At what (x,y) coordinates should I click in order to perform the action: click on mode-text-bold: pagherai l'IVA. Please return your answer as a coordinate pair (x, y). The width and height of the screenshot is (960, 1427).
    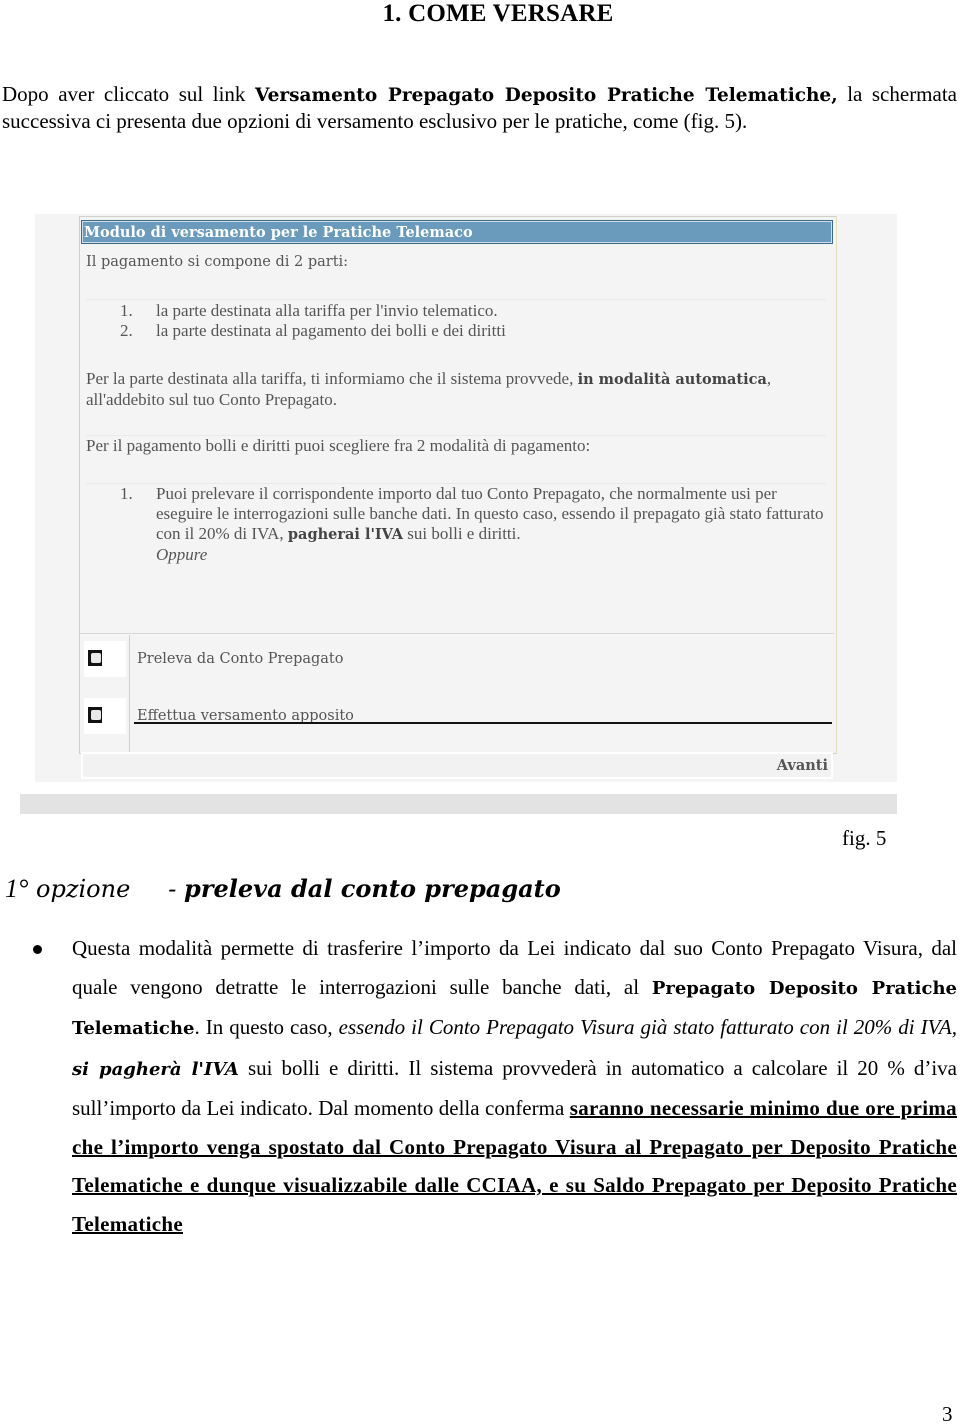
    Looking at the image, I should click on (345, 534).